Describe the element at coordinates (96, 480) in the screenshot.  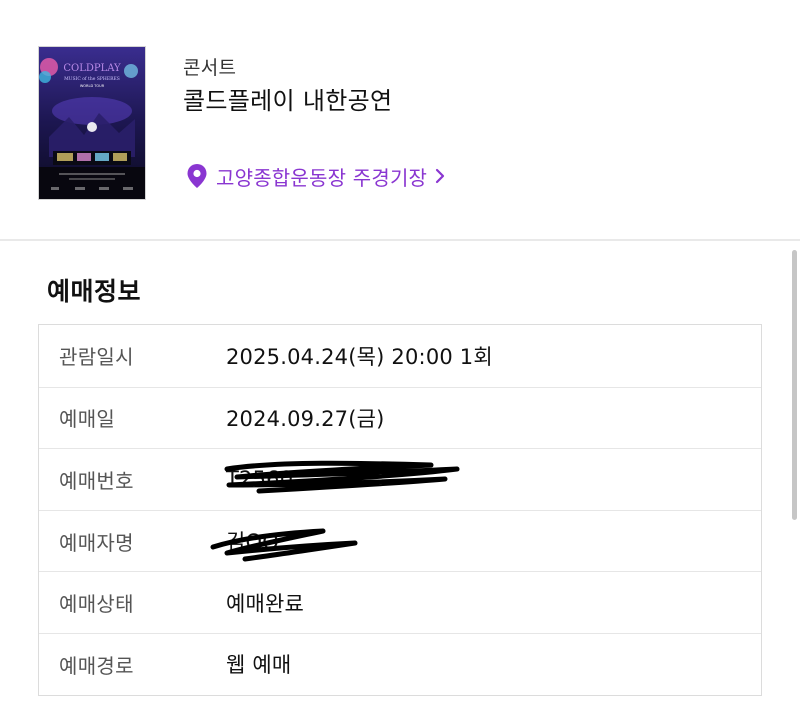
I see `row-label-booking-number: 예매번호` at that location.